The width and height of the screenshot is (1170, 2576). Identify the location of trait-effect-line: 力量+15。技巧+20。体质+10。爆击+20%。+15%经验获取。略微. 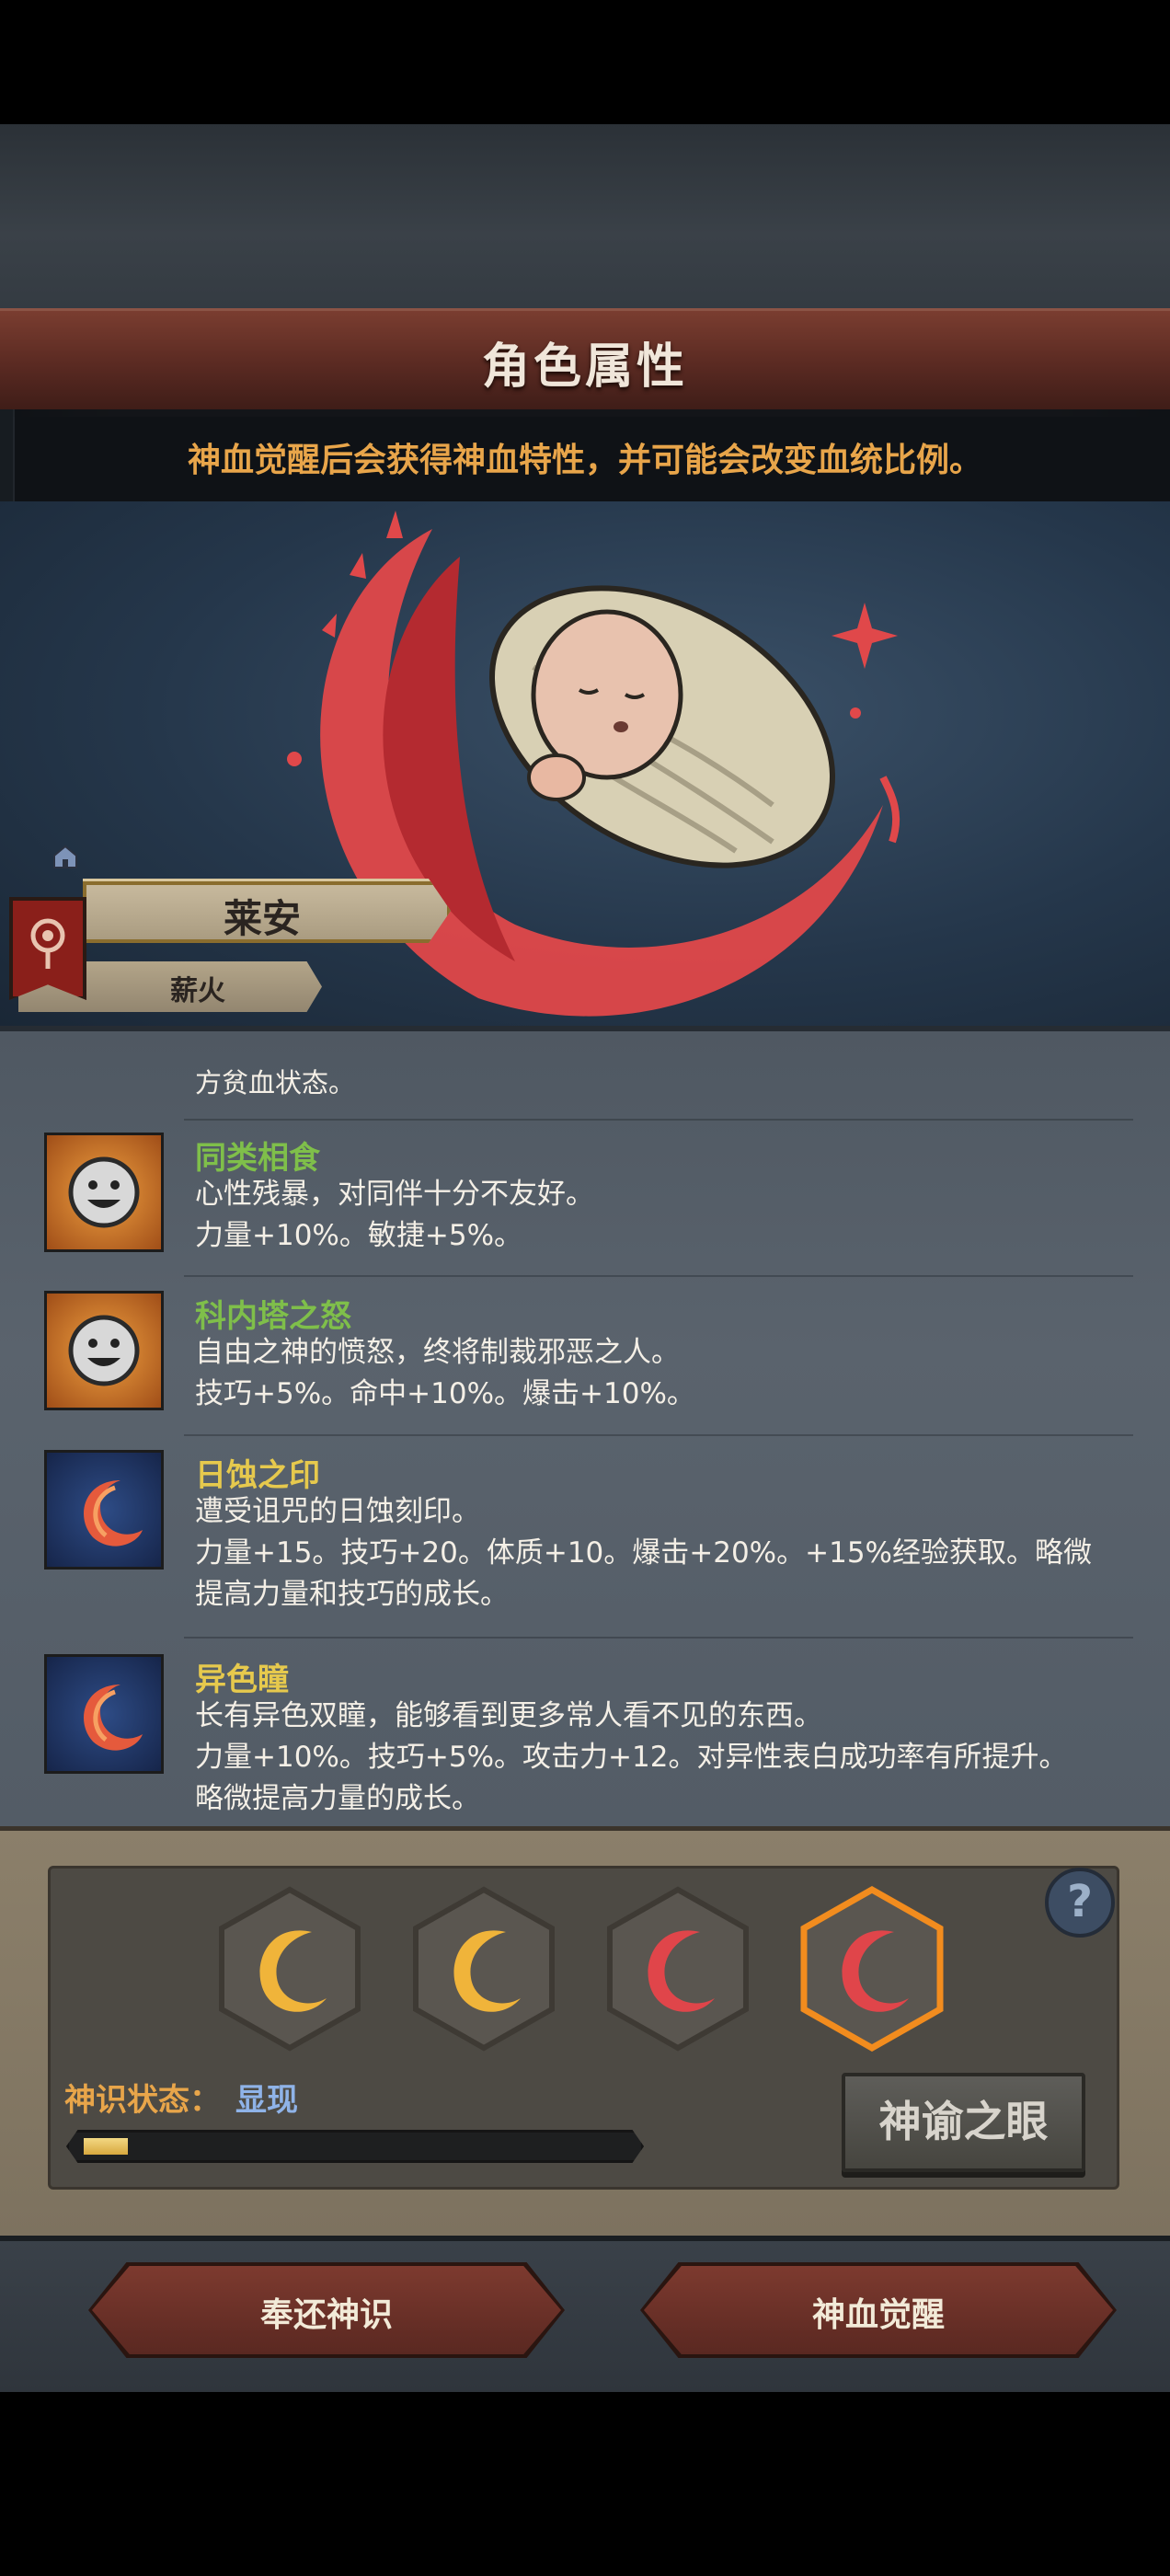
(644, 1553).